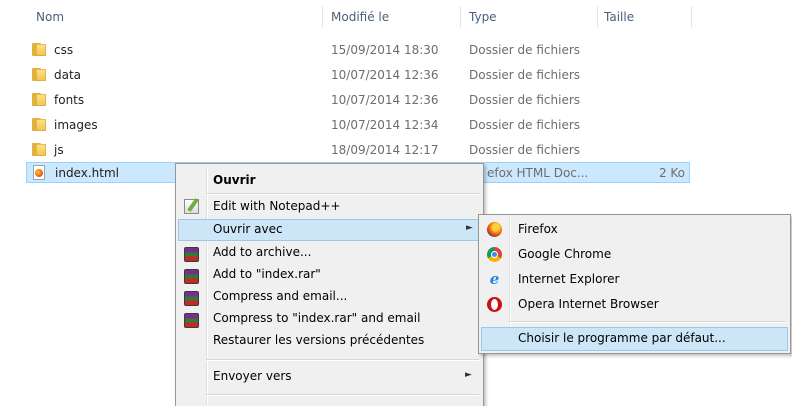 The width and height of the screenshot is (792, 406). What do you see at coordinates (634, 230) in the screenshot?
I see `submenu-item-firefox: Firefox` at bounding box center [634, 230].